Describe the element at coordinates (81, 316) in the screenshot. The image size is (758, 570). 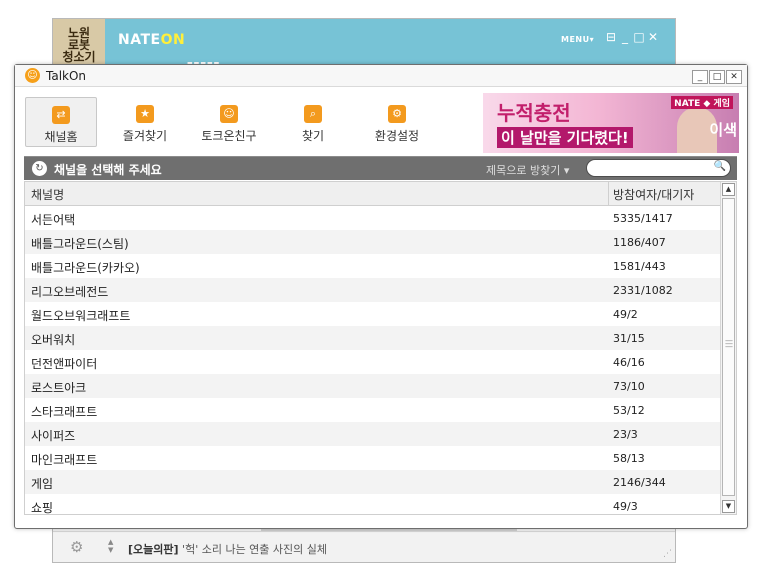
I see `channel-name: 월드오브워크래프트` at that location.